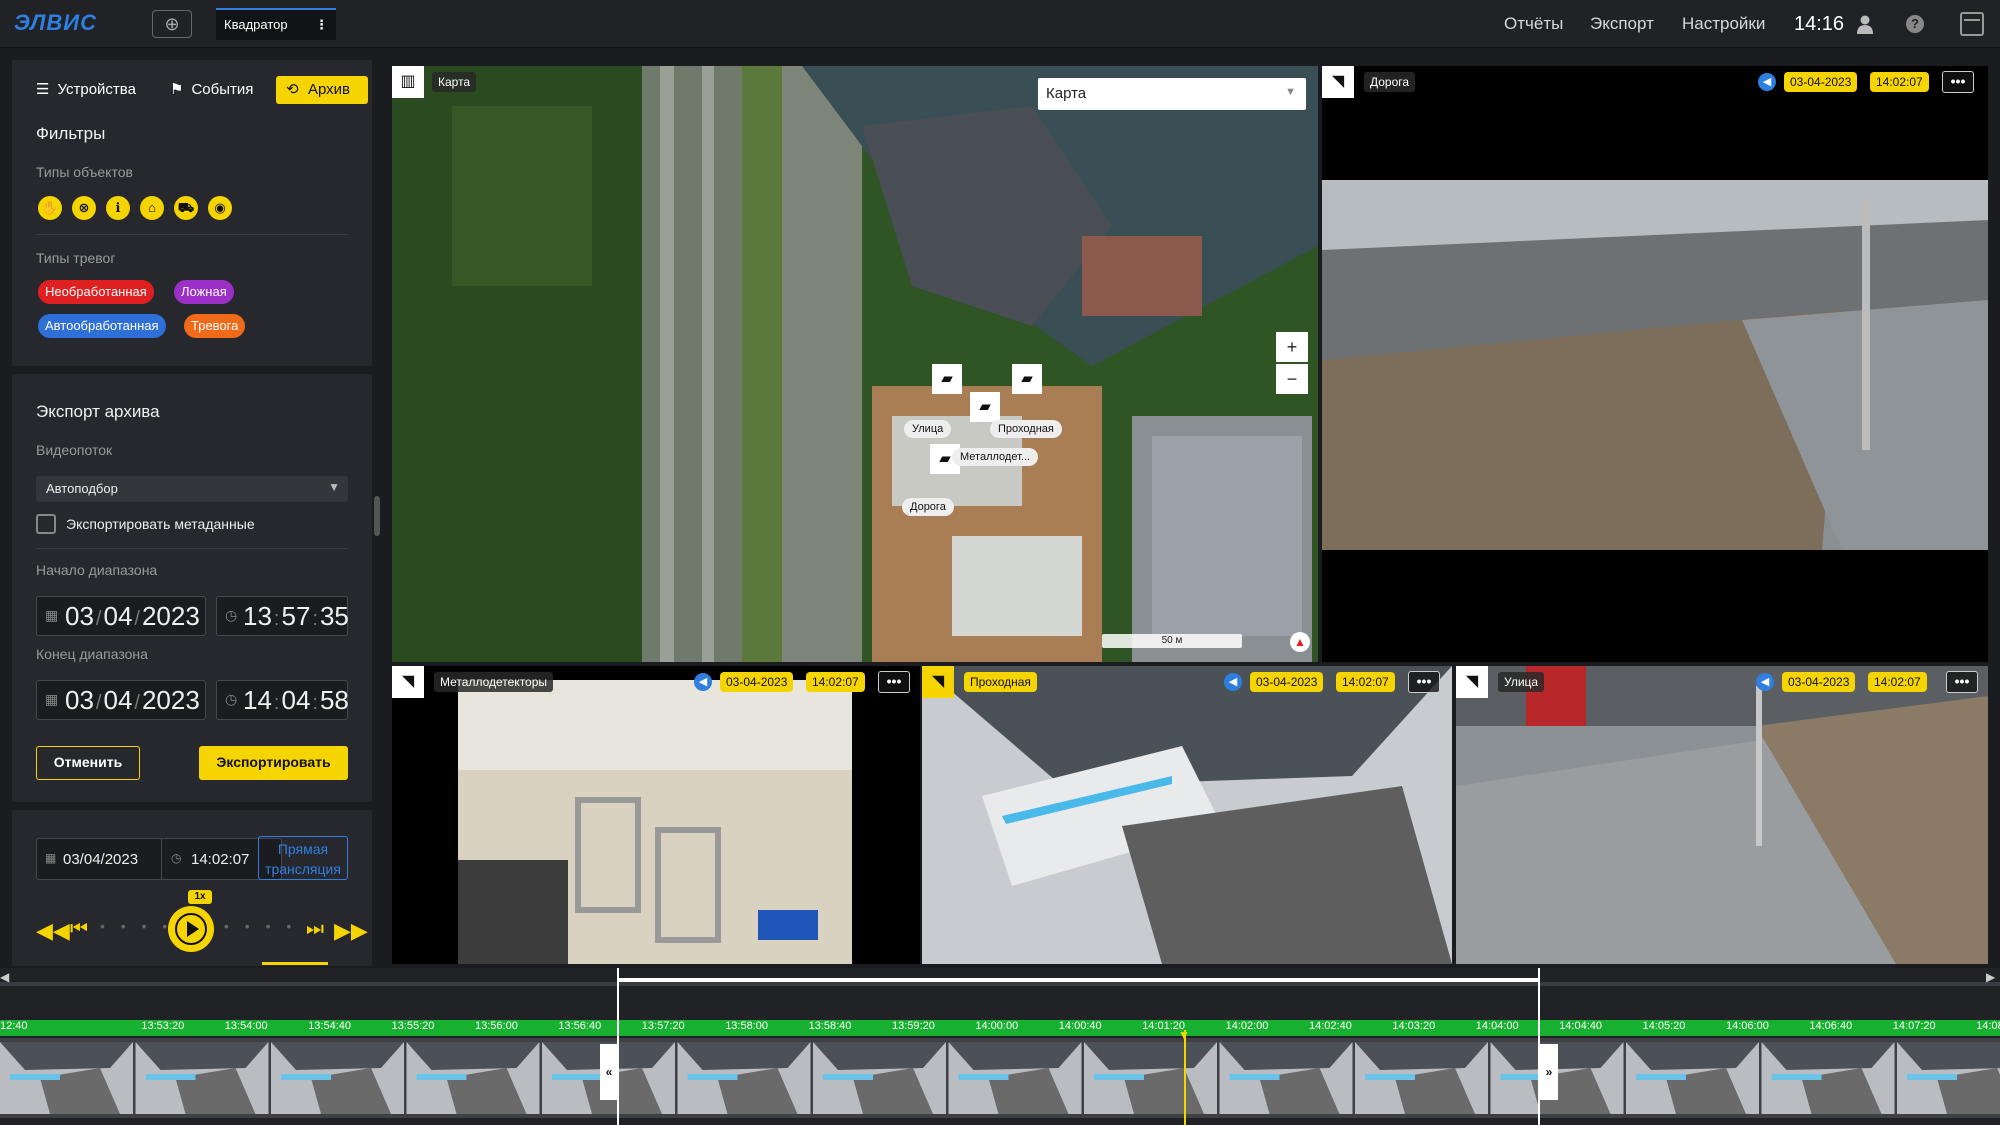 Image resolution: width=2000 pixels, height=1125 pixels. Describe the element at coordinates (1988, 1026) in the screenshot. I see `timeline-tick-label: 14:08:00` at that location.